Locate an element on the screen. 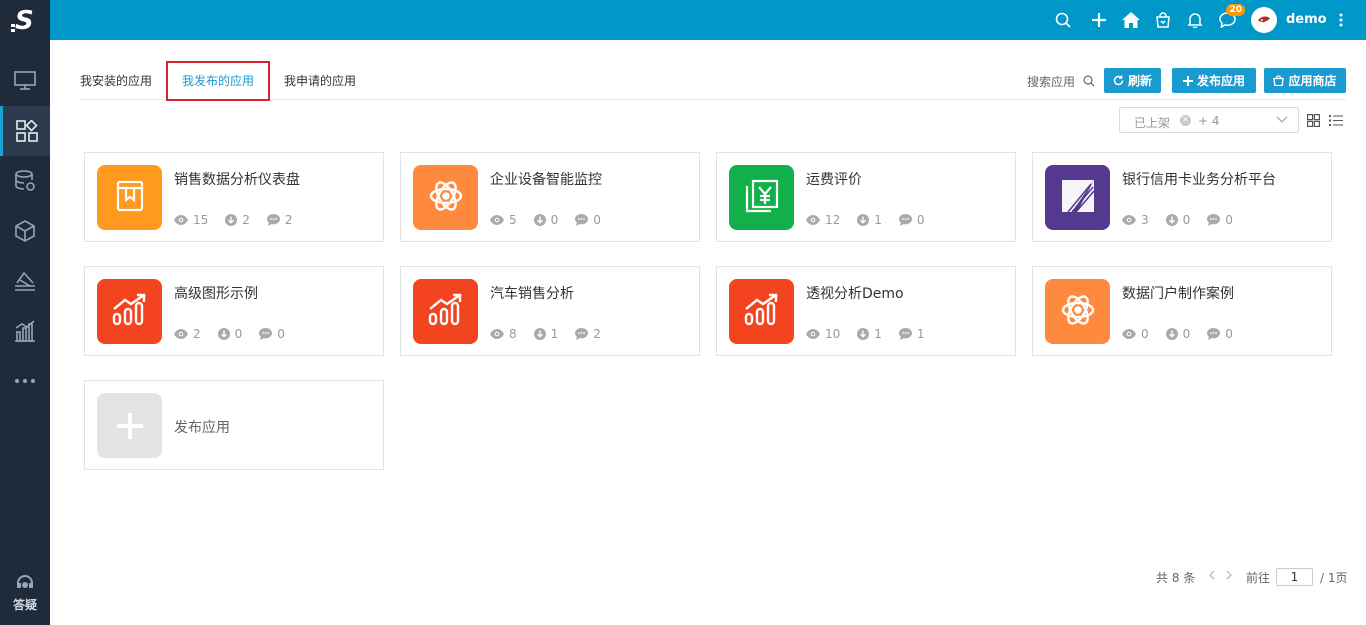  app-card: 数据门户制作案例 0 0 0 is located at coordinates (1182, 311).